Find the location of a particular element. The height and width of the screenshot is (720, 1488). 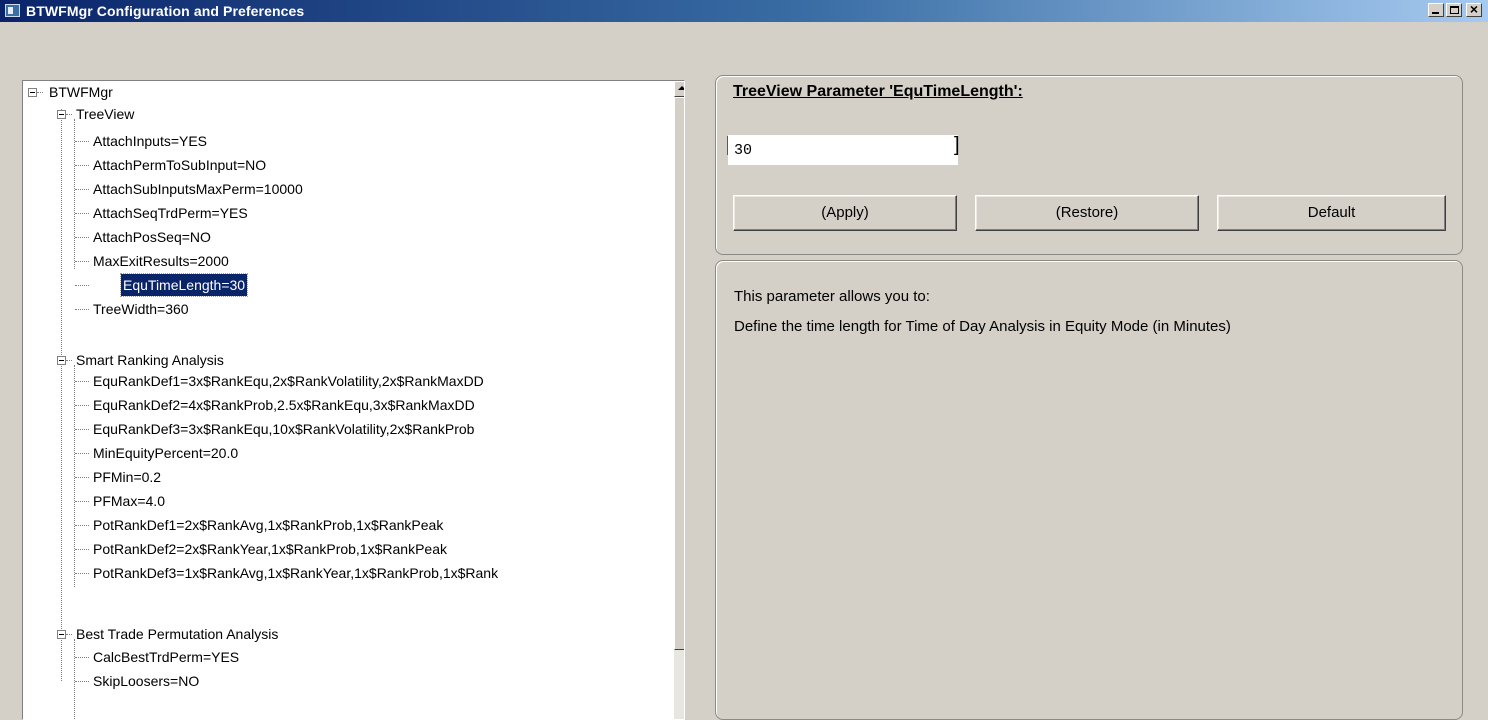

tree-item-node: PFMax=4.0 is located at coordinates (129, 501).